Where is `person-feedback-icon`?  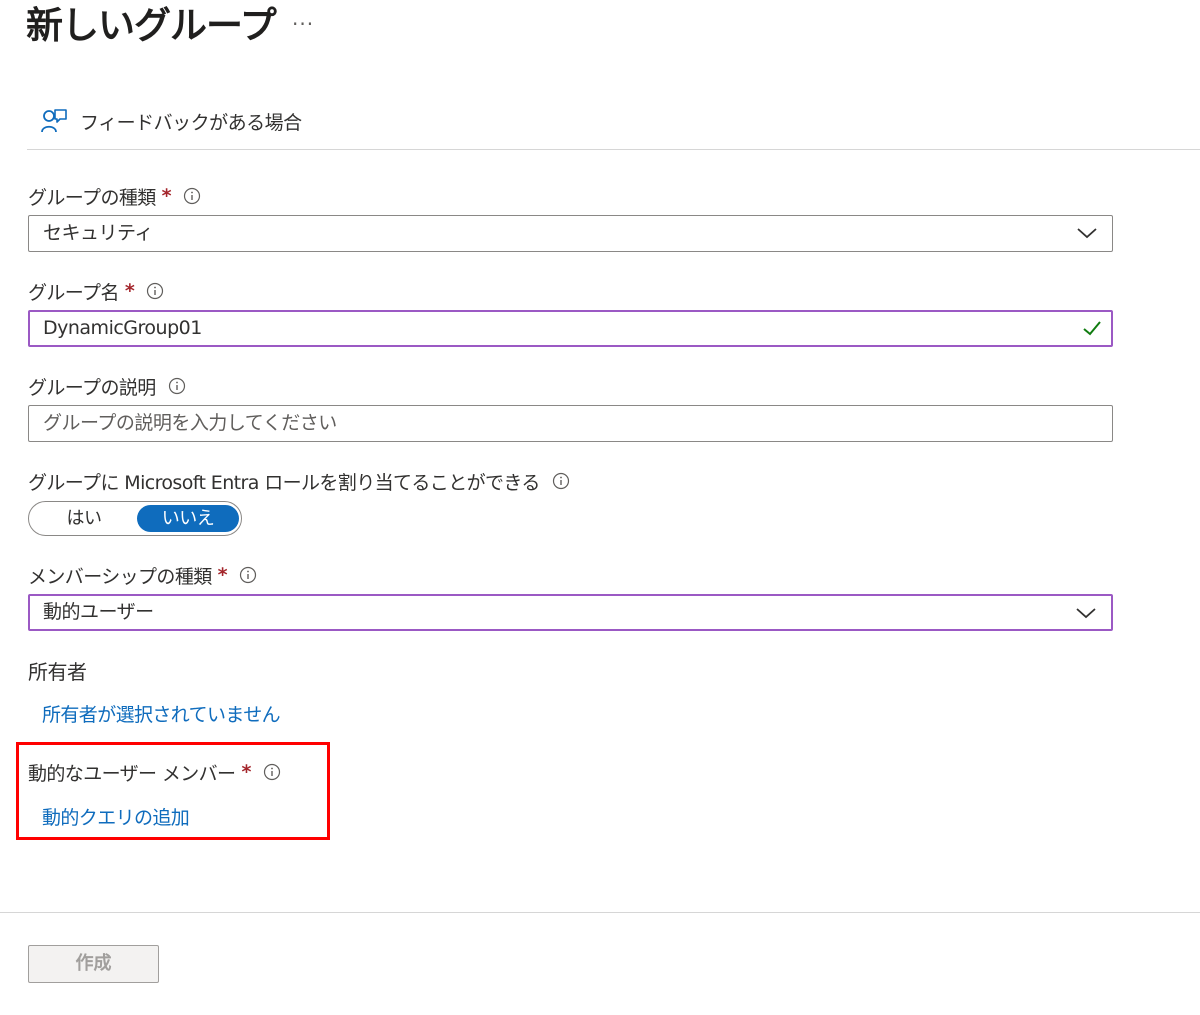
person-feedback-icon is located at coordinates (54, 121).